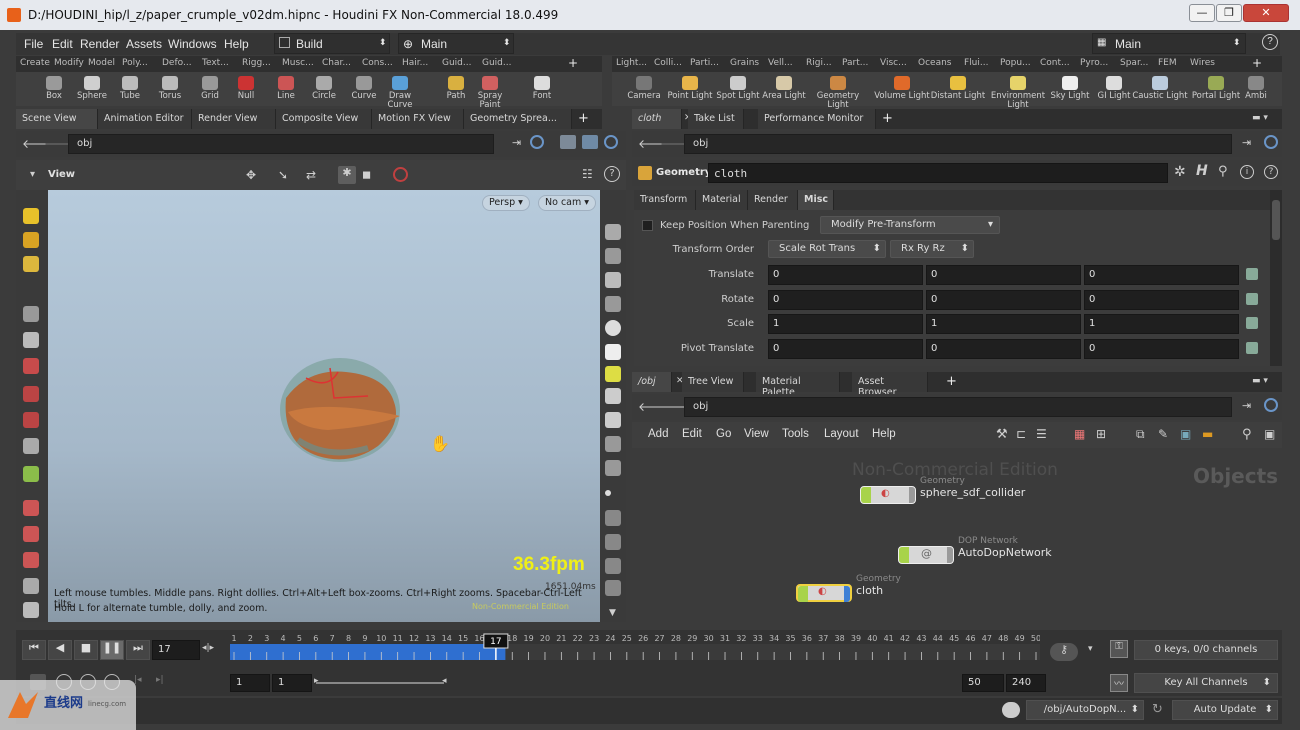  I want to click on jump-next-key-icon: ▸|, so click(160, 680).